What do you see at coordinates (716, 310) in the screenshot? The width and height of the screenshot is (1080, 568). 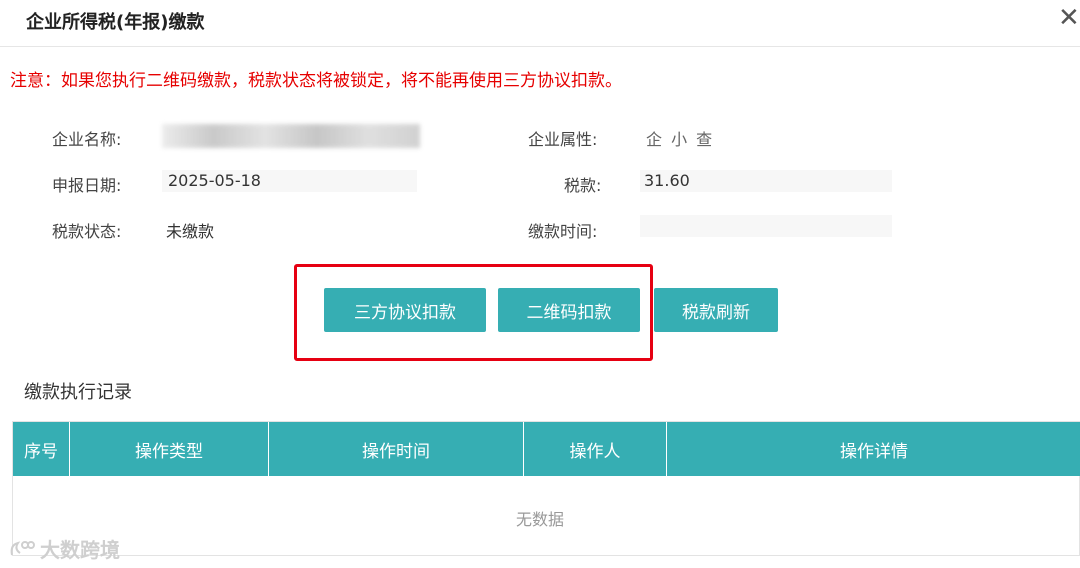 I see `tax-refresh-button: 税款刷新` at bounding box center [716, 310].